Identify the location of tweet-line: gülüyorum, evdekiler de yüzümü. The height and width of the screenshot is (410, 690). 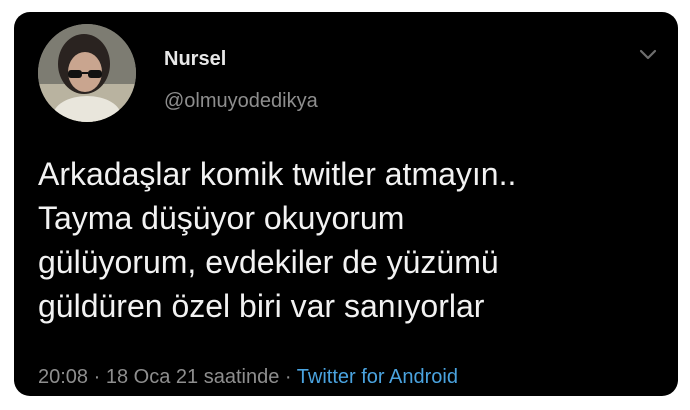
(268, 262).